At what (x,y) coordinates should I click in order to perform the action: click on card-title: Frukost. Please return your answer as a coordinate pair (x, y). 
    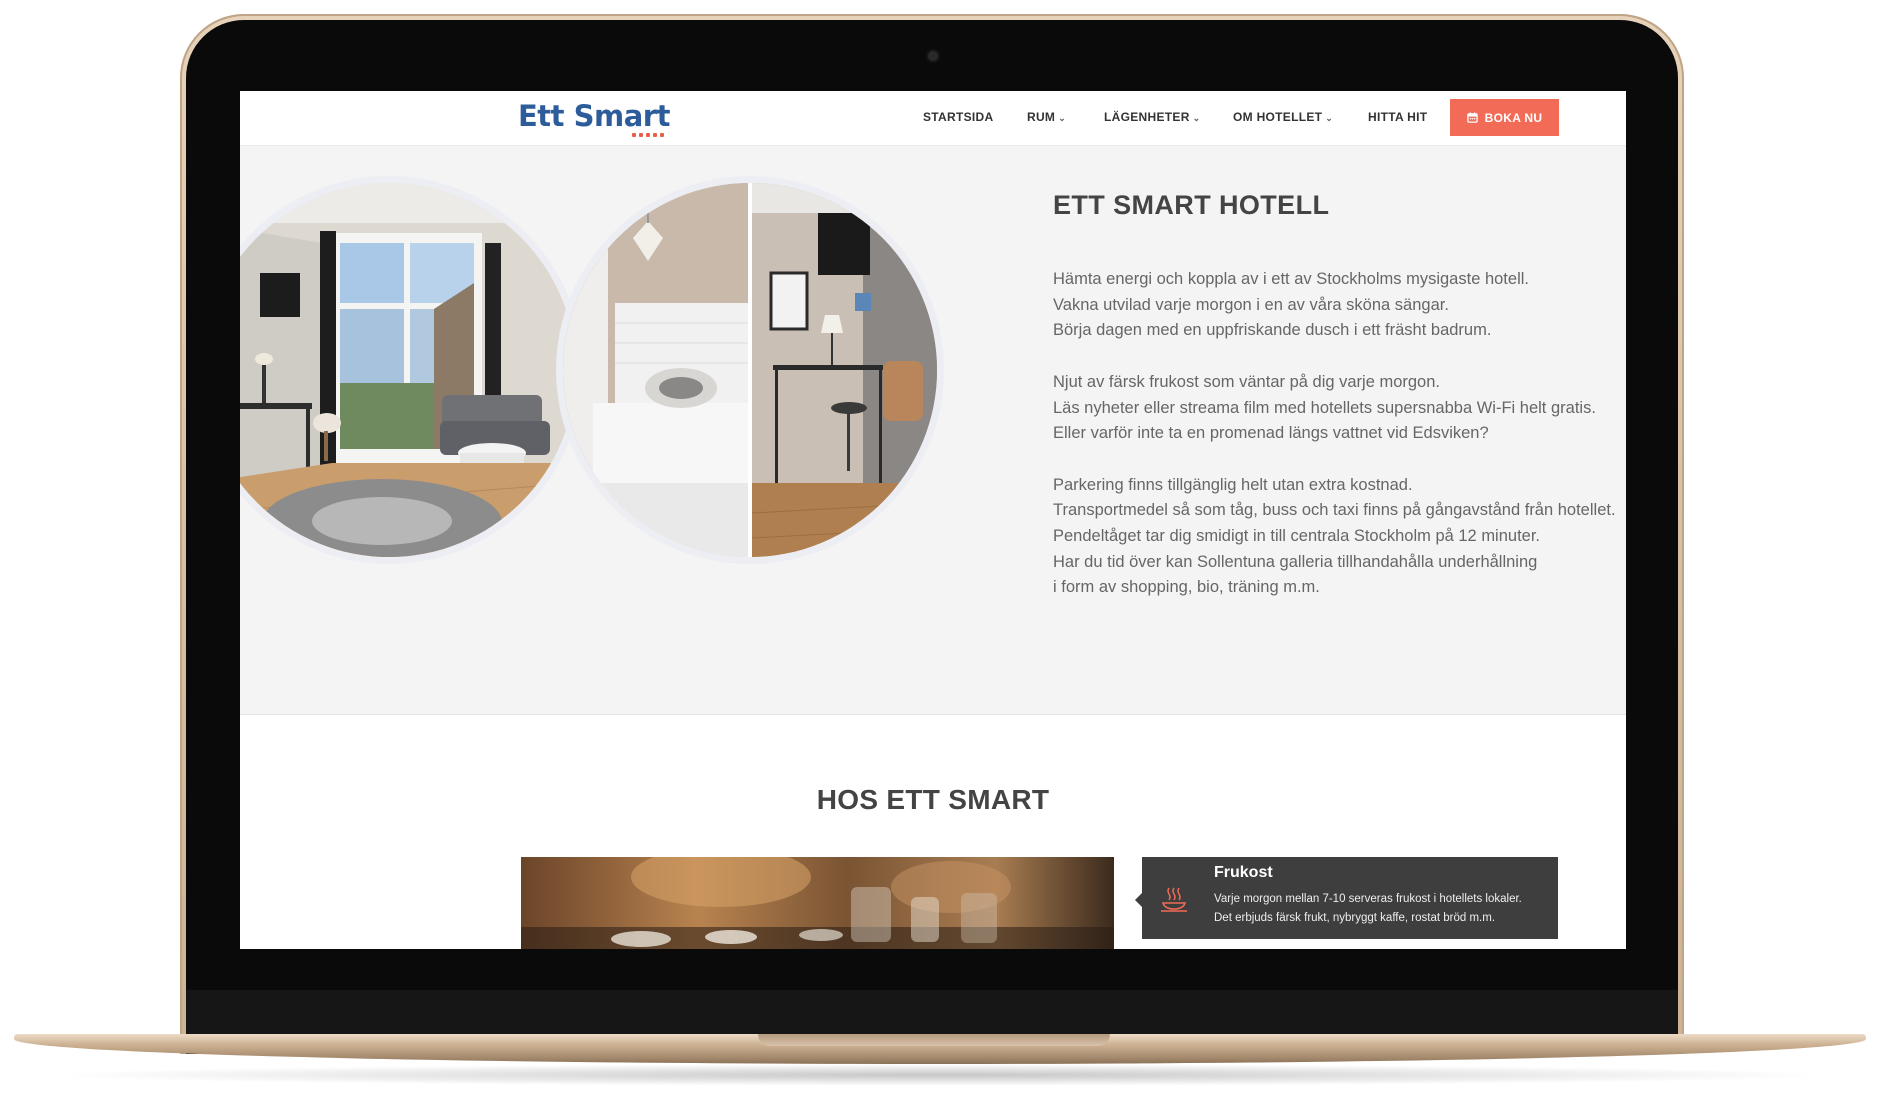
    Looking at the image, I should click on (1243, 872).